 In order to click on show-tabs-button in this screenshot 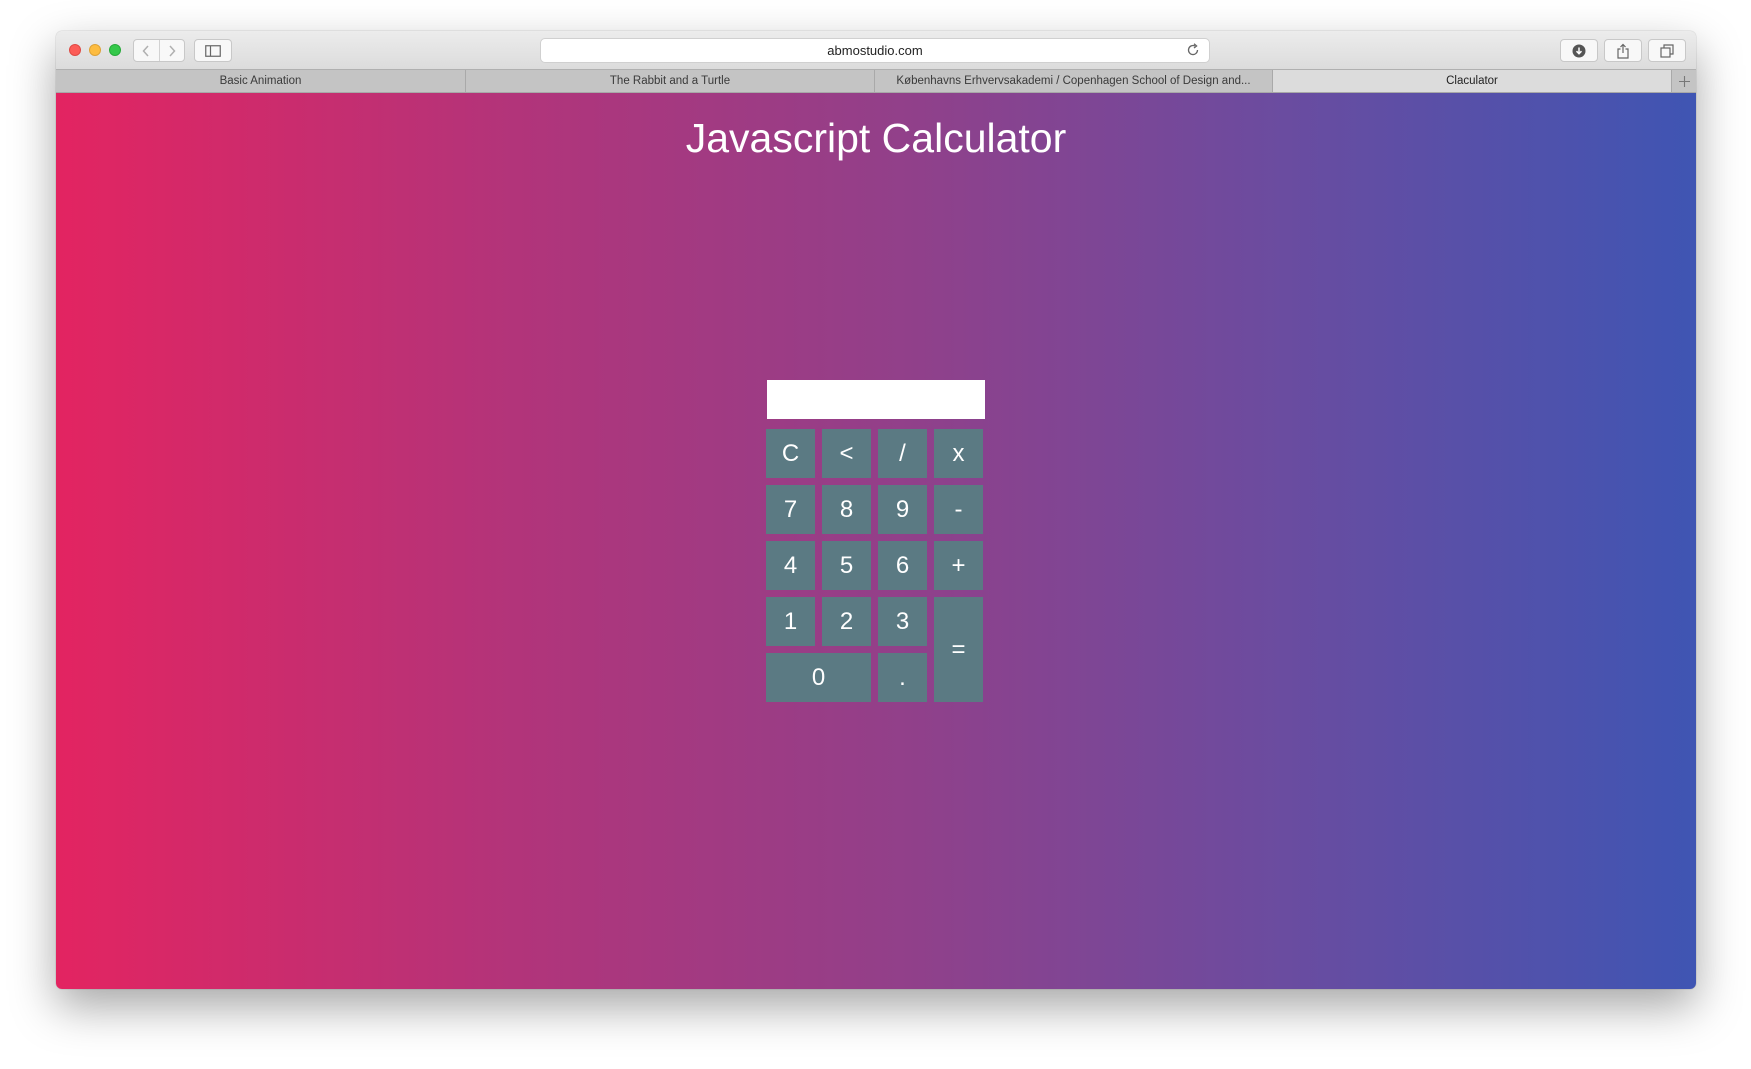, I will do `click(1667, 50)`.